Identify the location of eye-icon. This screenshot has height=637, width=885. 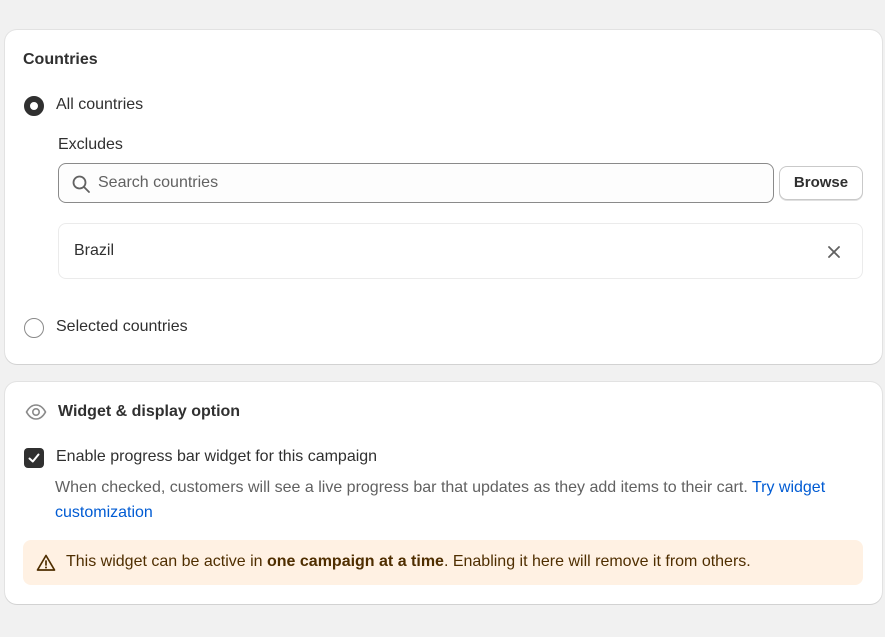
(36, 412).